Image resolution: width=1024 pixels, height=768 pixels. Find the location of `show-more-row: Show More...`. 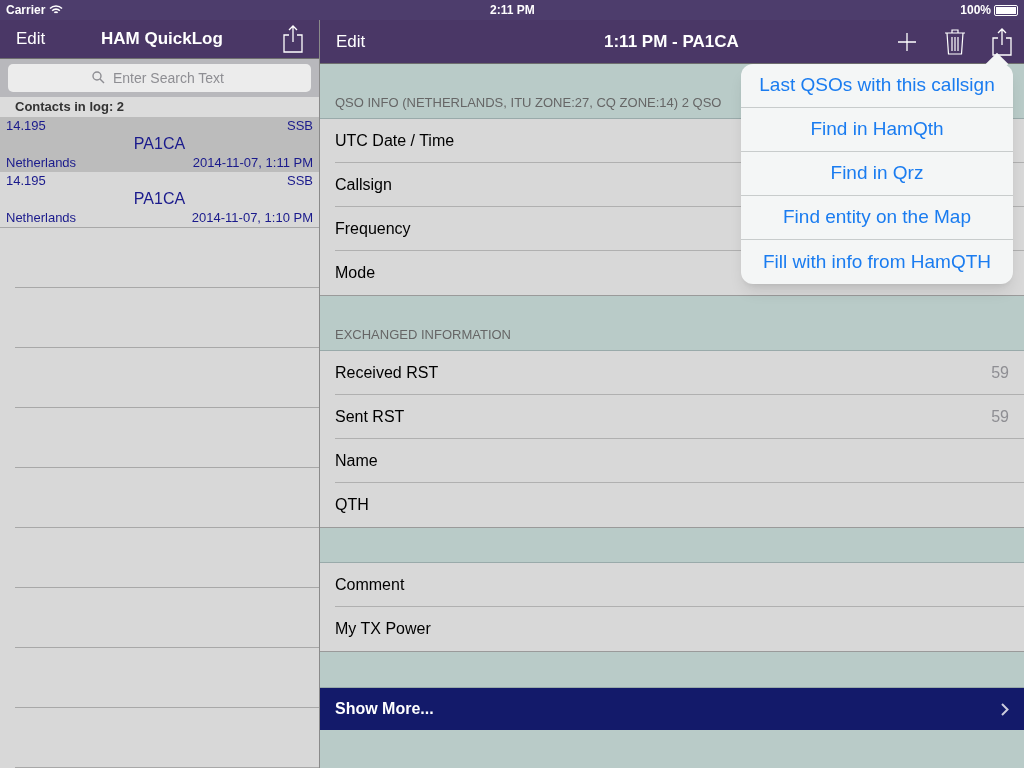

show-more-row: Show More... is located at coordinates (672, 709).